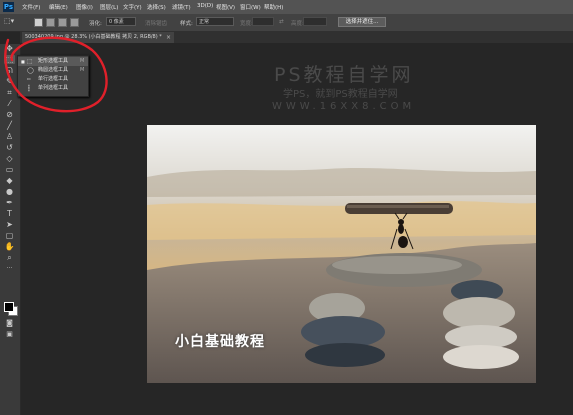 Image resolution: width=573 pixels, height=415 pixels. What do you see at coordinates (156, 23) in the screenshot?
I see `antialias-checkbox-label: 消除锯齿` at bounding box center [156, 23].